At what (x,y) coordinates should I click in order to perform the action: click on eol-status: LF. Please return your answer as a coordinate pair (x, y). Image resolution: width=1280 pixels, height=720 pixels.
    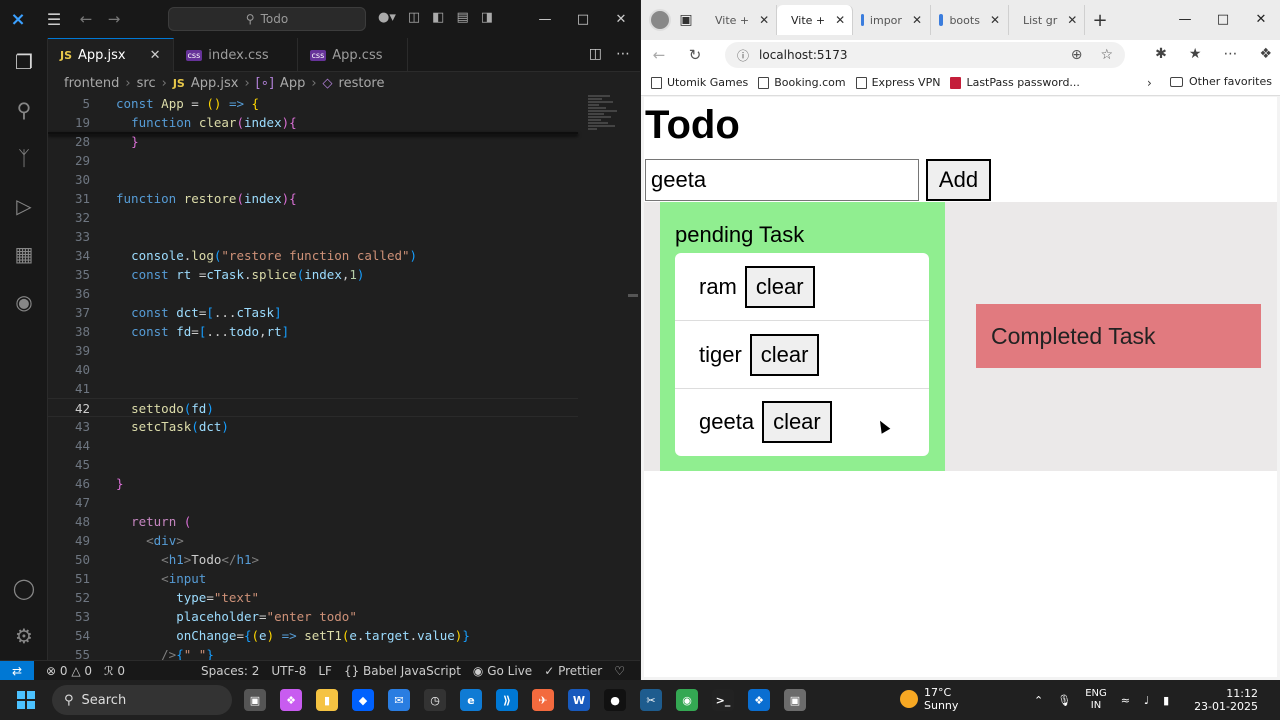
    Looking at the image, I should click on (325, 671).